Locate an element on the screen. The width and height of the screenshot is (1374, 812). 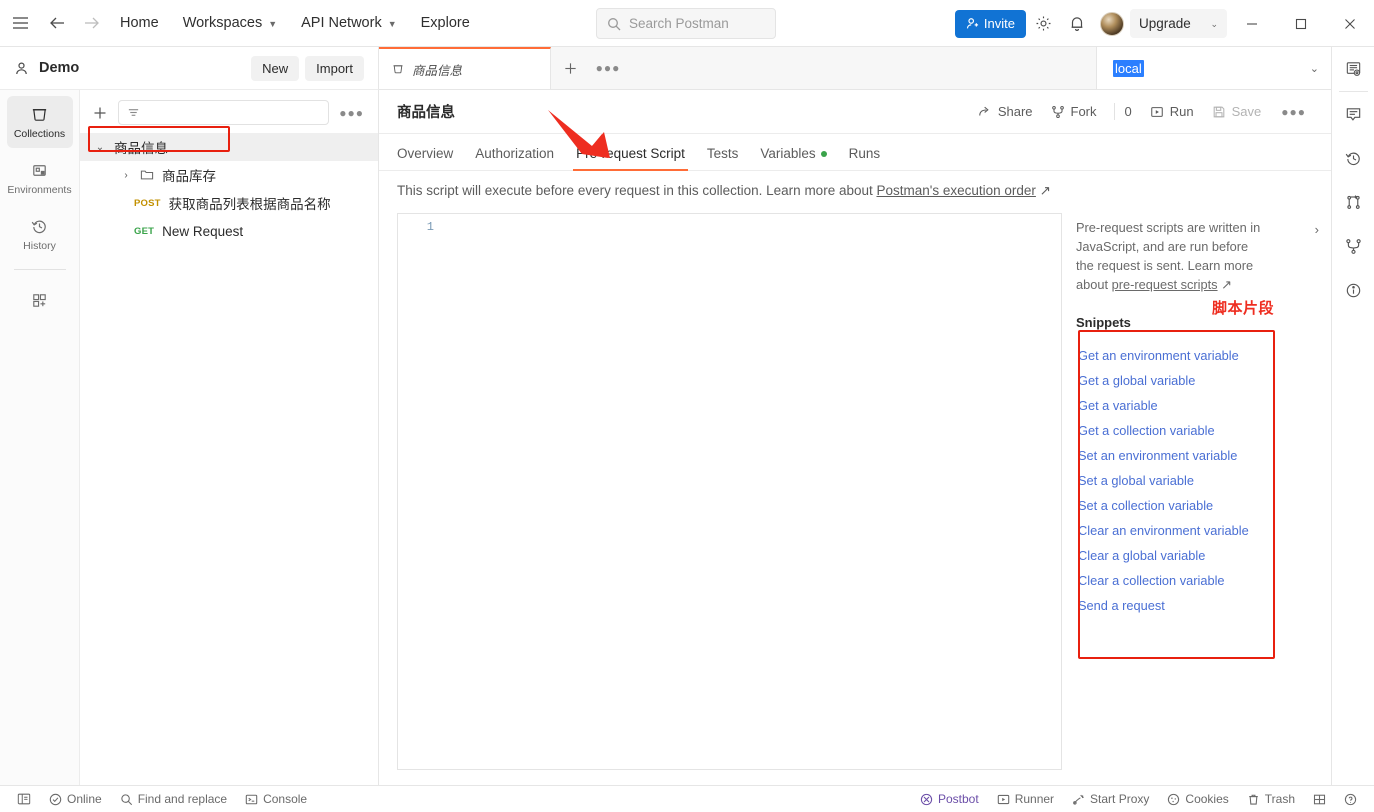
save-button: Save is located at coordinates (1237, 111).